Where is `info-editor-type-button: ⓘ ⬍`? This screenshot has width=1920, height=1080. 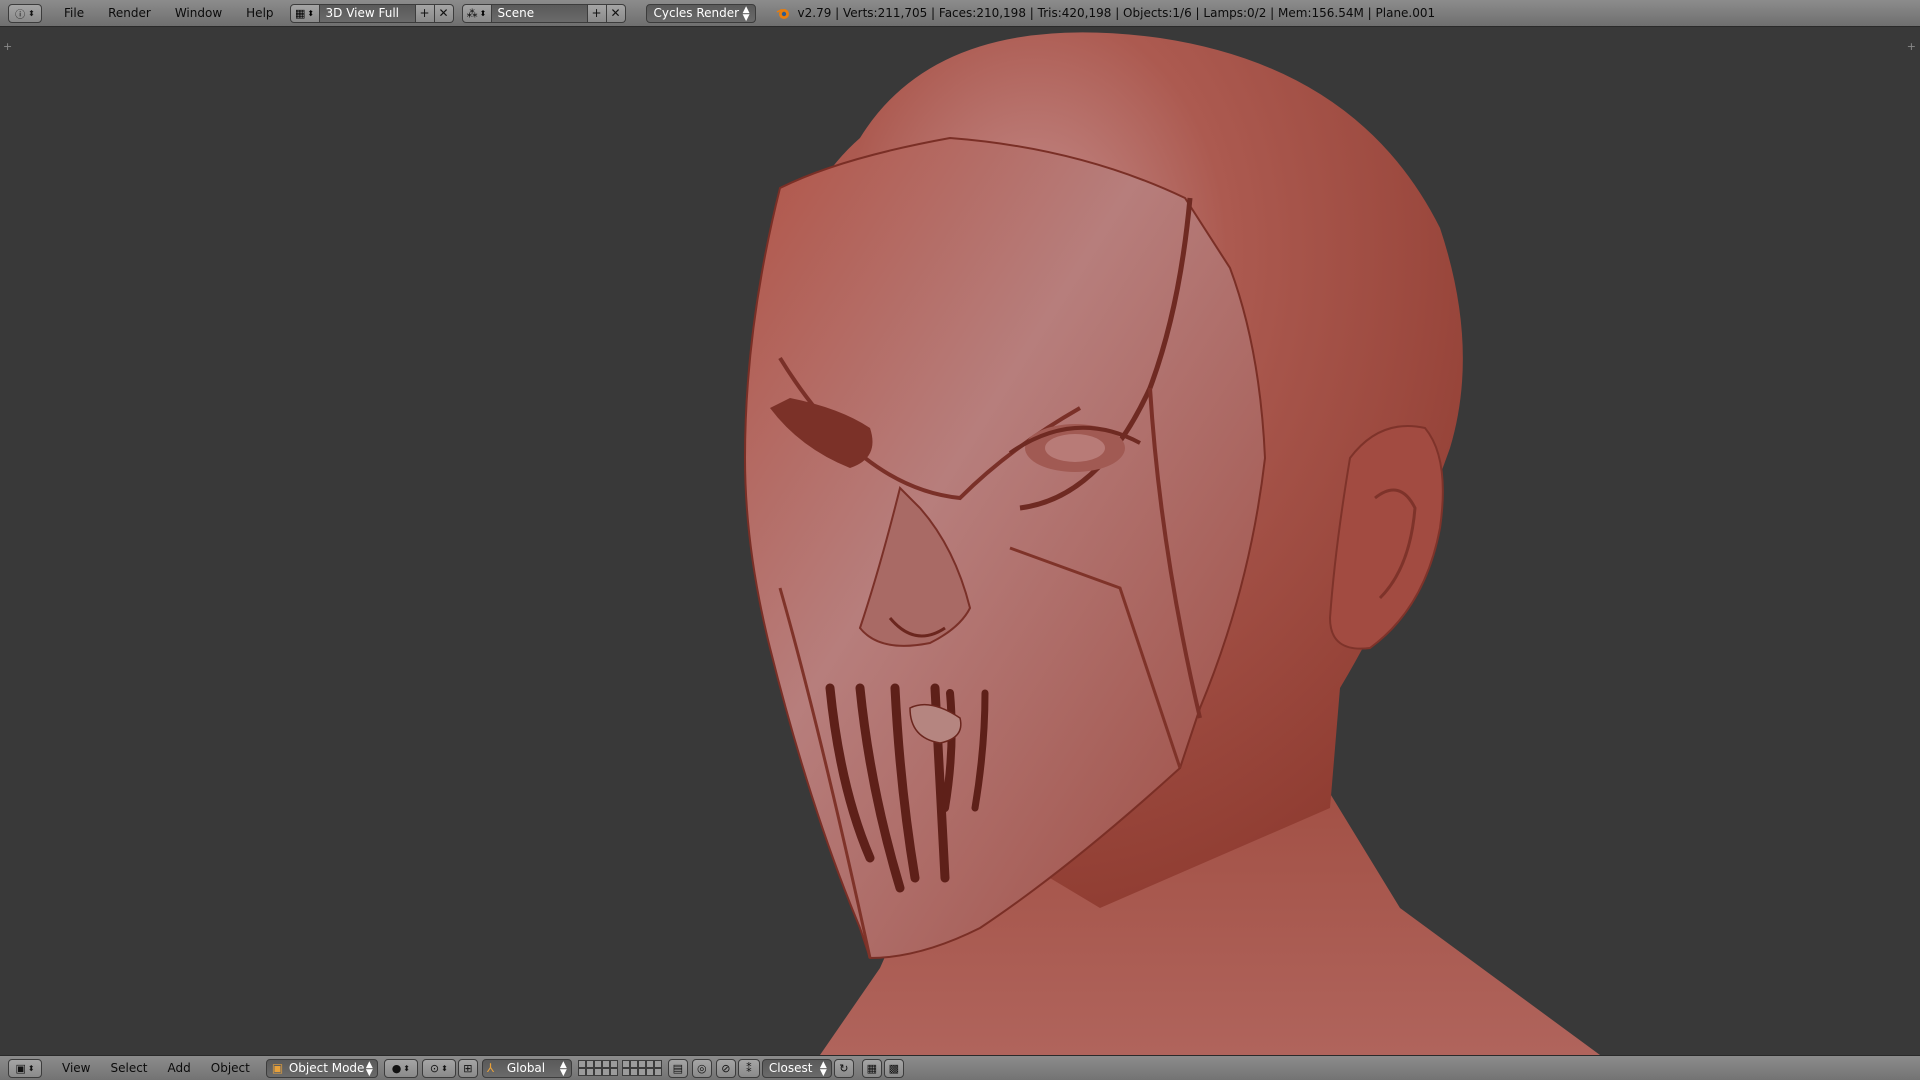
info-editor-type-button: ⓘ ⬍ is located at coordinates (25, 13).